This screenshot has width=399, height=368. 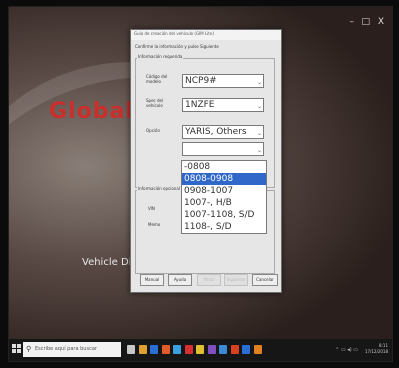 I want to click on search-placeholder: Escribe aquí para buscar, so click(x=66, y=349).